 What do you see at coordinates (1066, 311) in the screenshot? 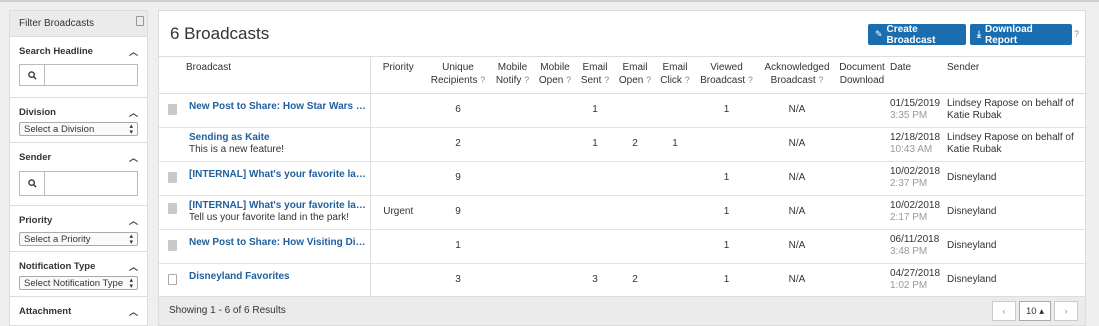
I see `next-page-button: ›` at bounding box center [1066, 311].